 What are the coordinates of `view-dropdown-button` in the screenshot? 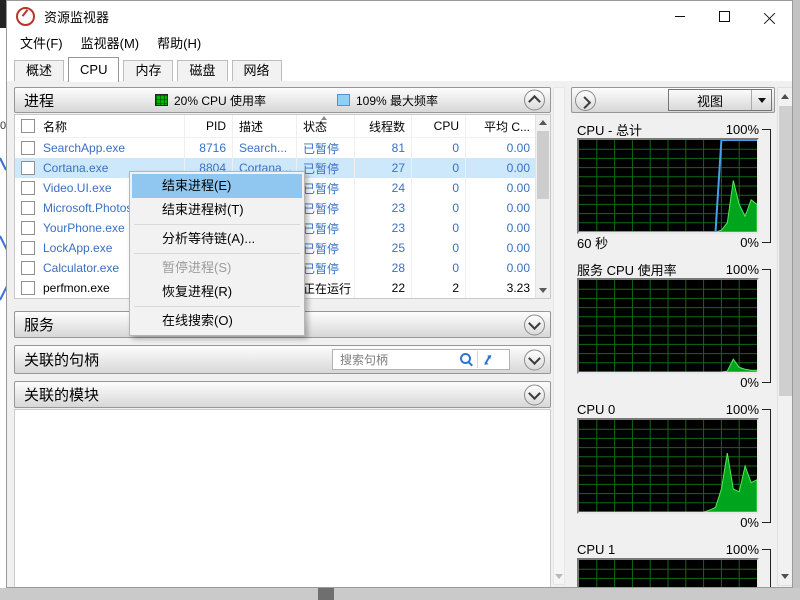 It's located at (761, 100).